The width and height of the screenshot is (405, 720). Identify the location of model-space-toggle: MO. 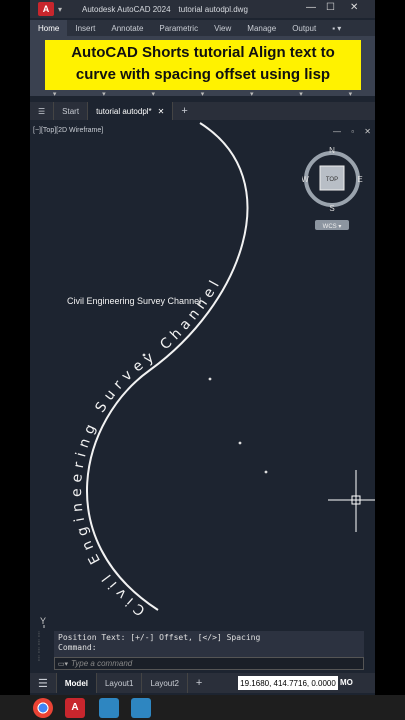
(346, 683).